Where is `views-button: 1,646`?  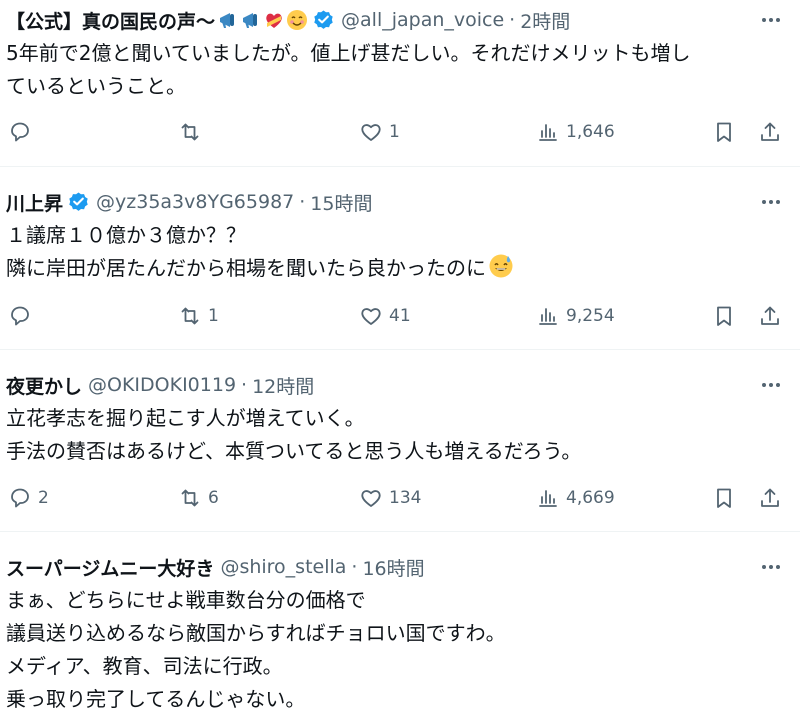
views-button: 1,646 is located at coordinates (575, 132).